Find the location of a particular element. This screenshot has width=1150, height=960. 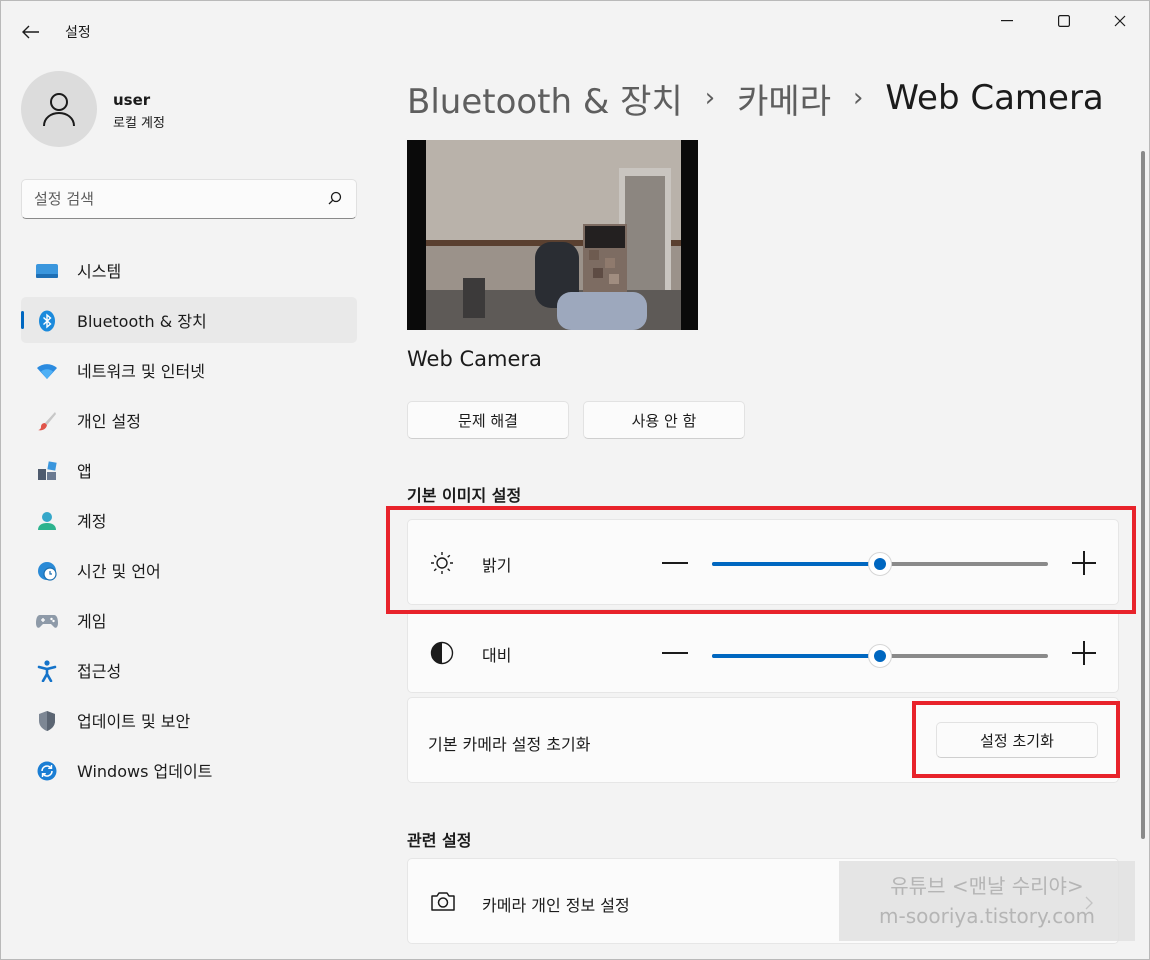

bluetooth-icon is located at coordinates (47, 321).